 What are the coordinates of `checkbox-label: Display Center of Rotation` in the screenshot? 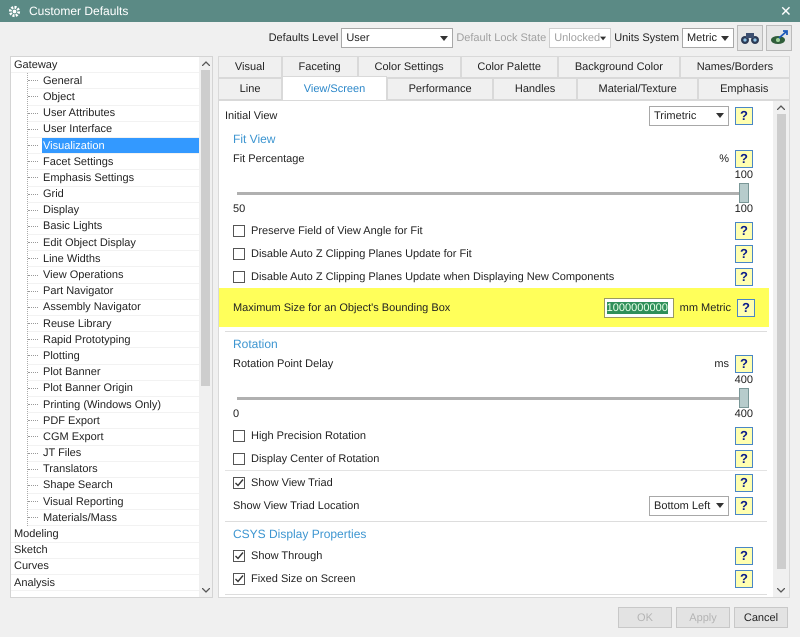 It's located at (315, 458).